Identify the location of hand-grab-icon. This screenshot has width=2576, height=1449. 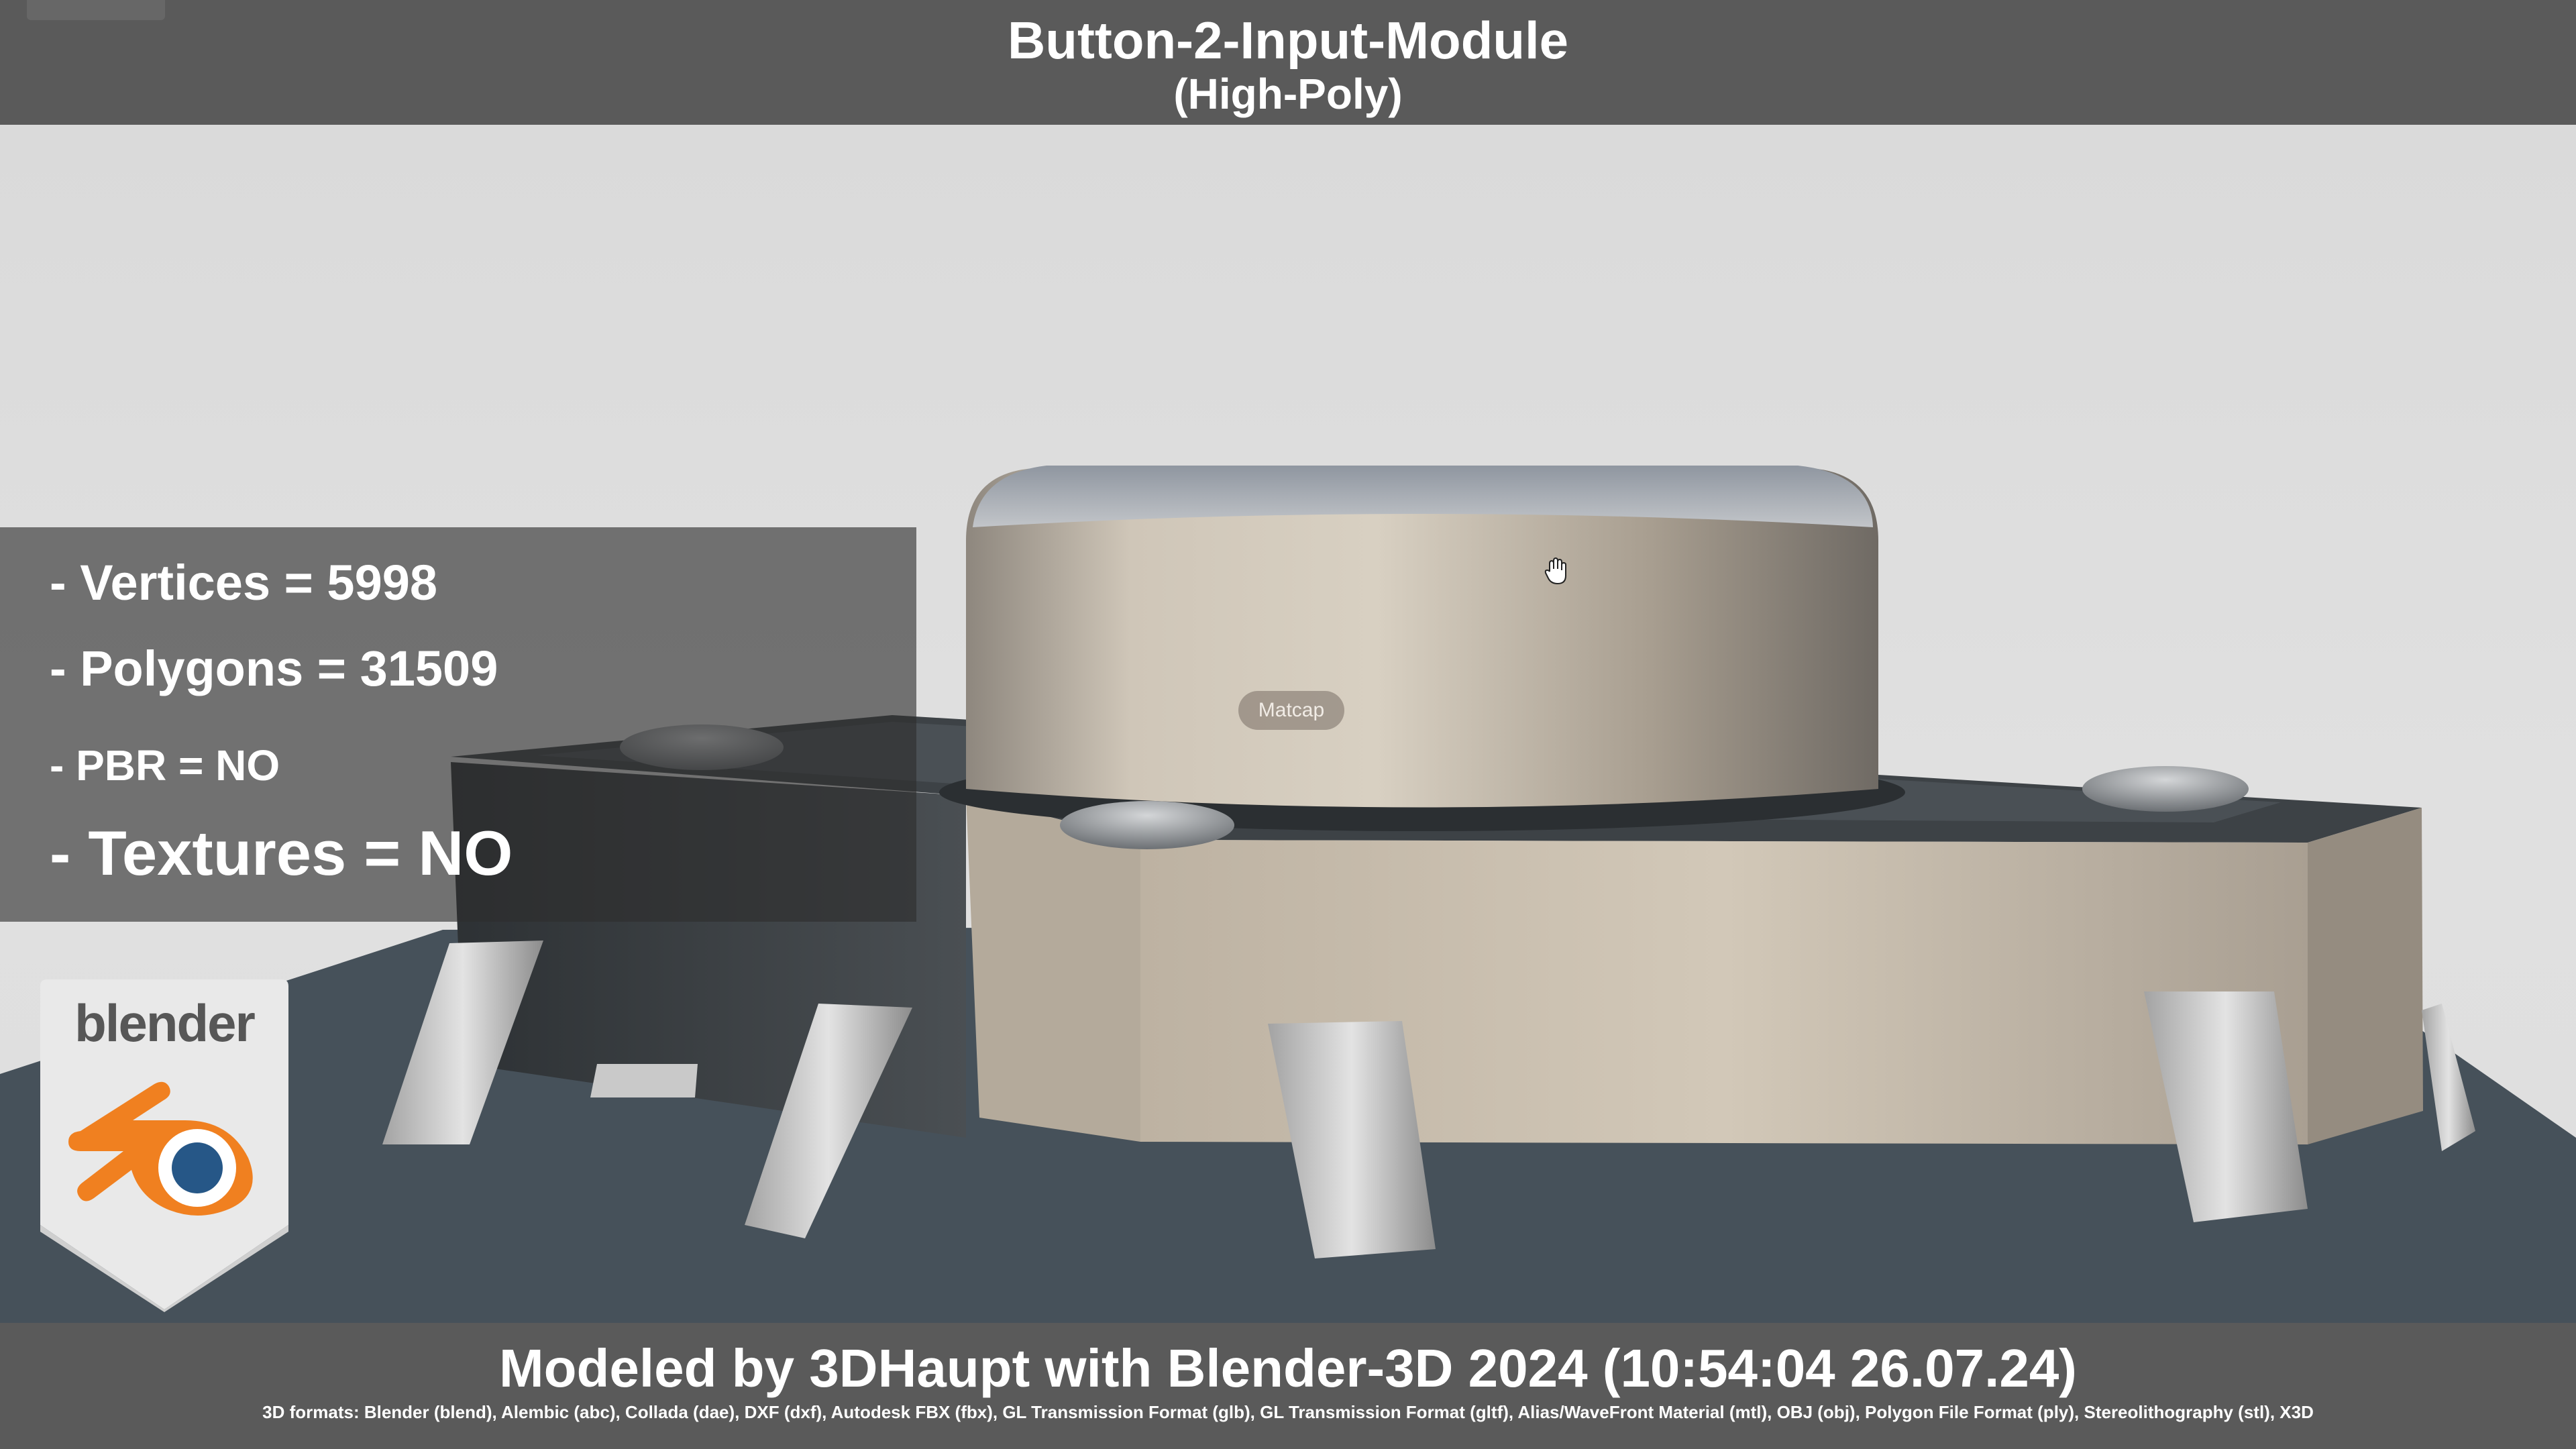
(1556, 571).